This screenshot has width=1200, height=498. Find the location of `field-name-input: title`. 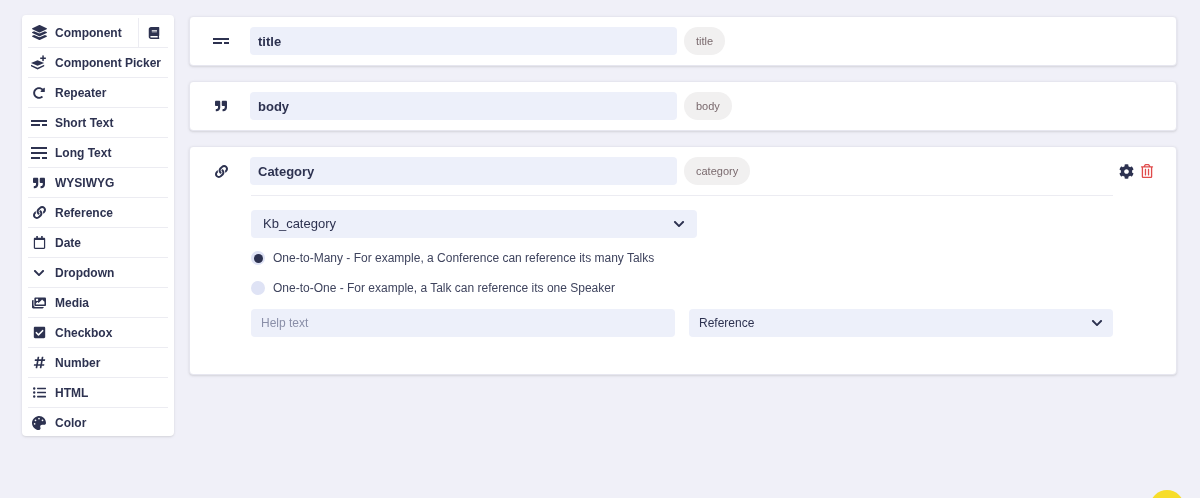

field-name-input: title is located at coordinates (463, 41).